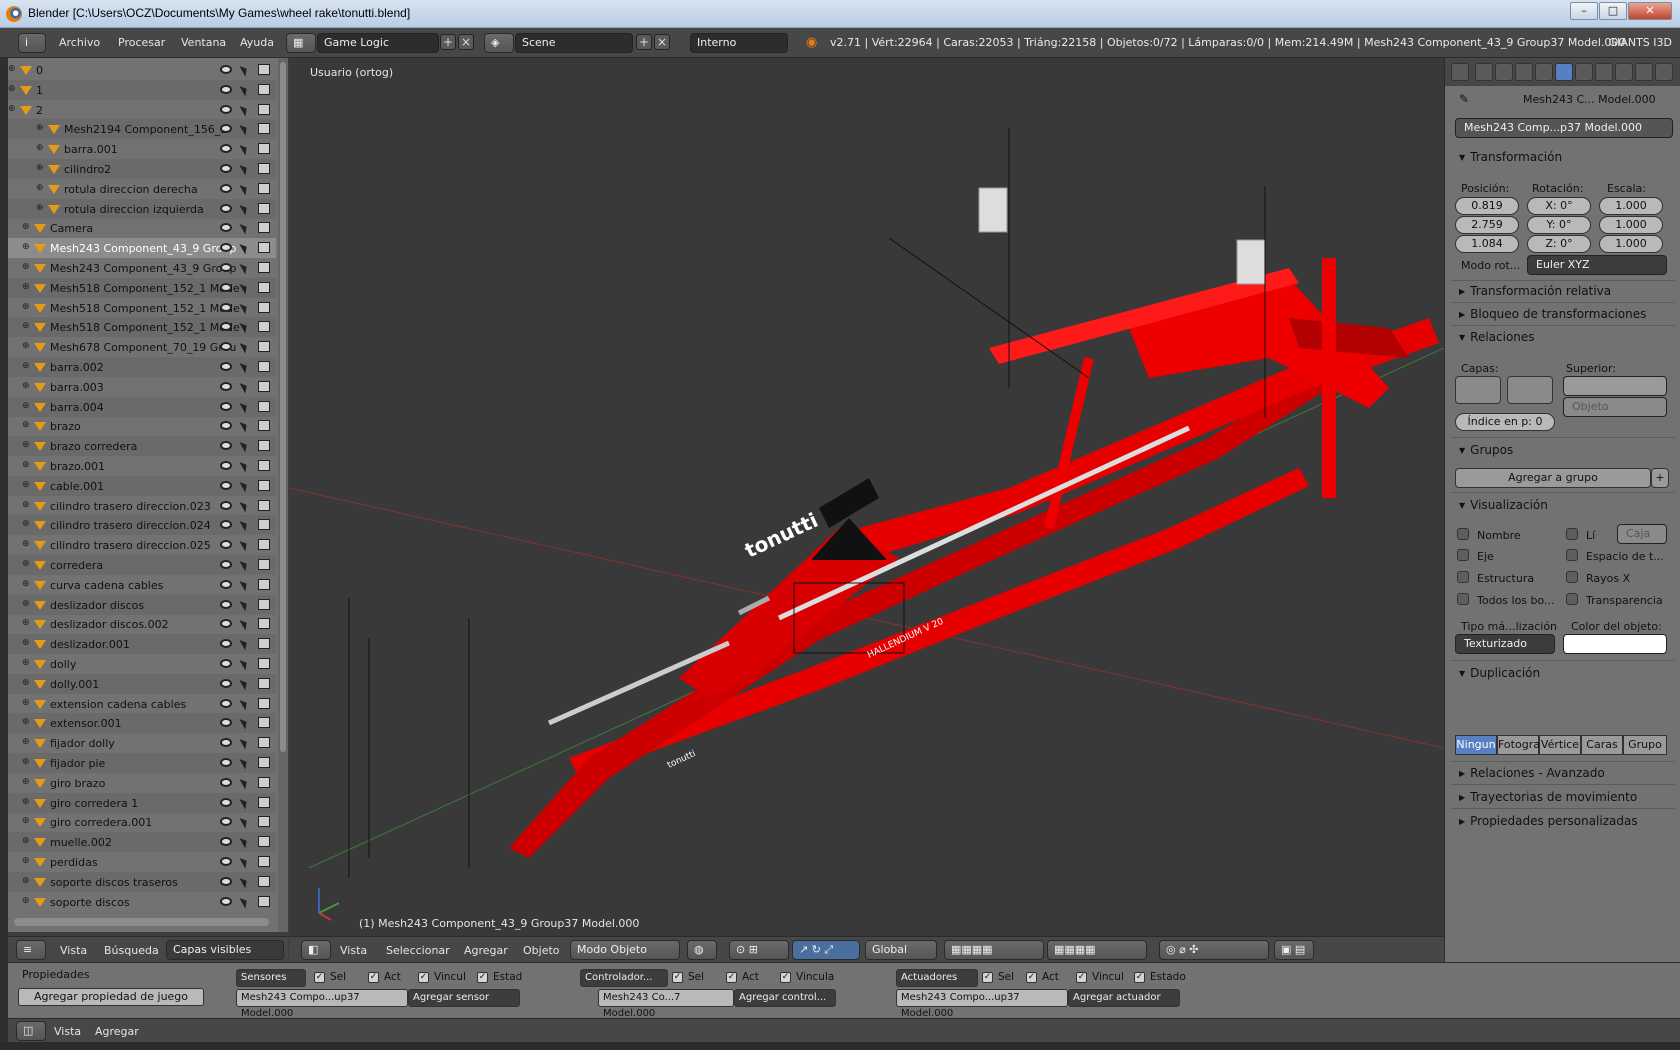  I want to click on menu-procesar: Procesar, so click(141, 42).